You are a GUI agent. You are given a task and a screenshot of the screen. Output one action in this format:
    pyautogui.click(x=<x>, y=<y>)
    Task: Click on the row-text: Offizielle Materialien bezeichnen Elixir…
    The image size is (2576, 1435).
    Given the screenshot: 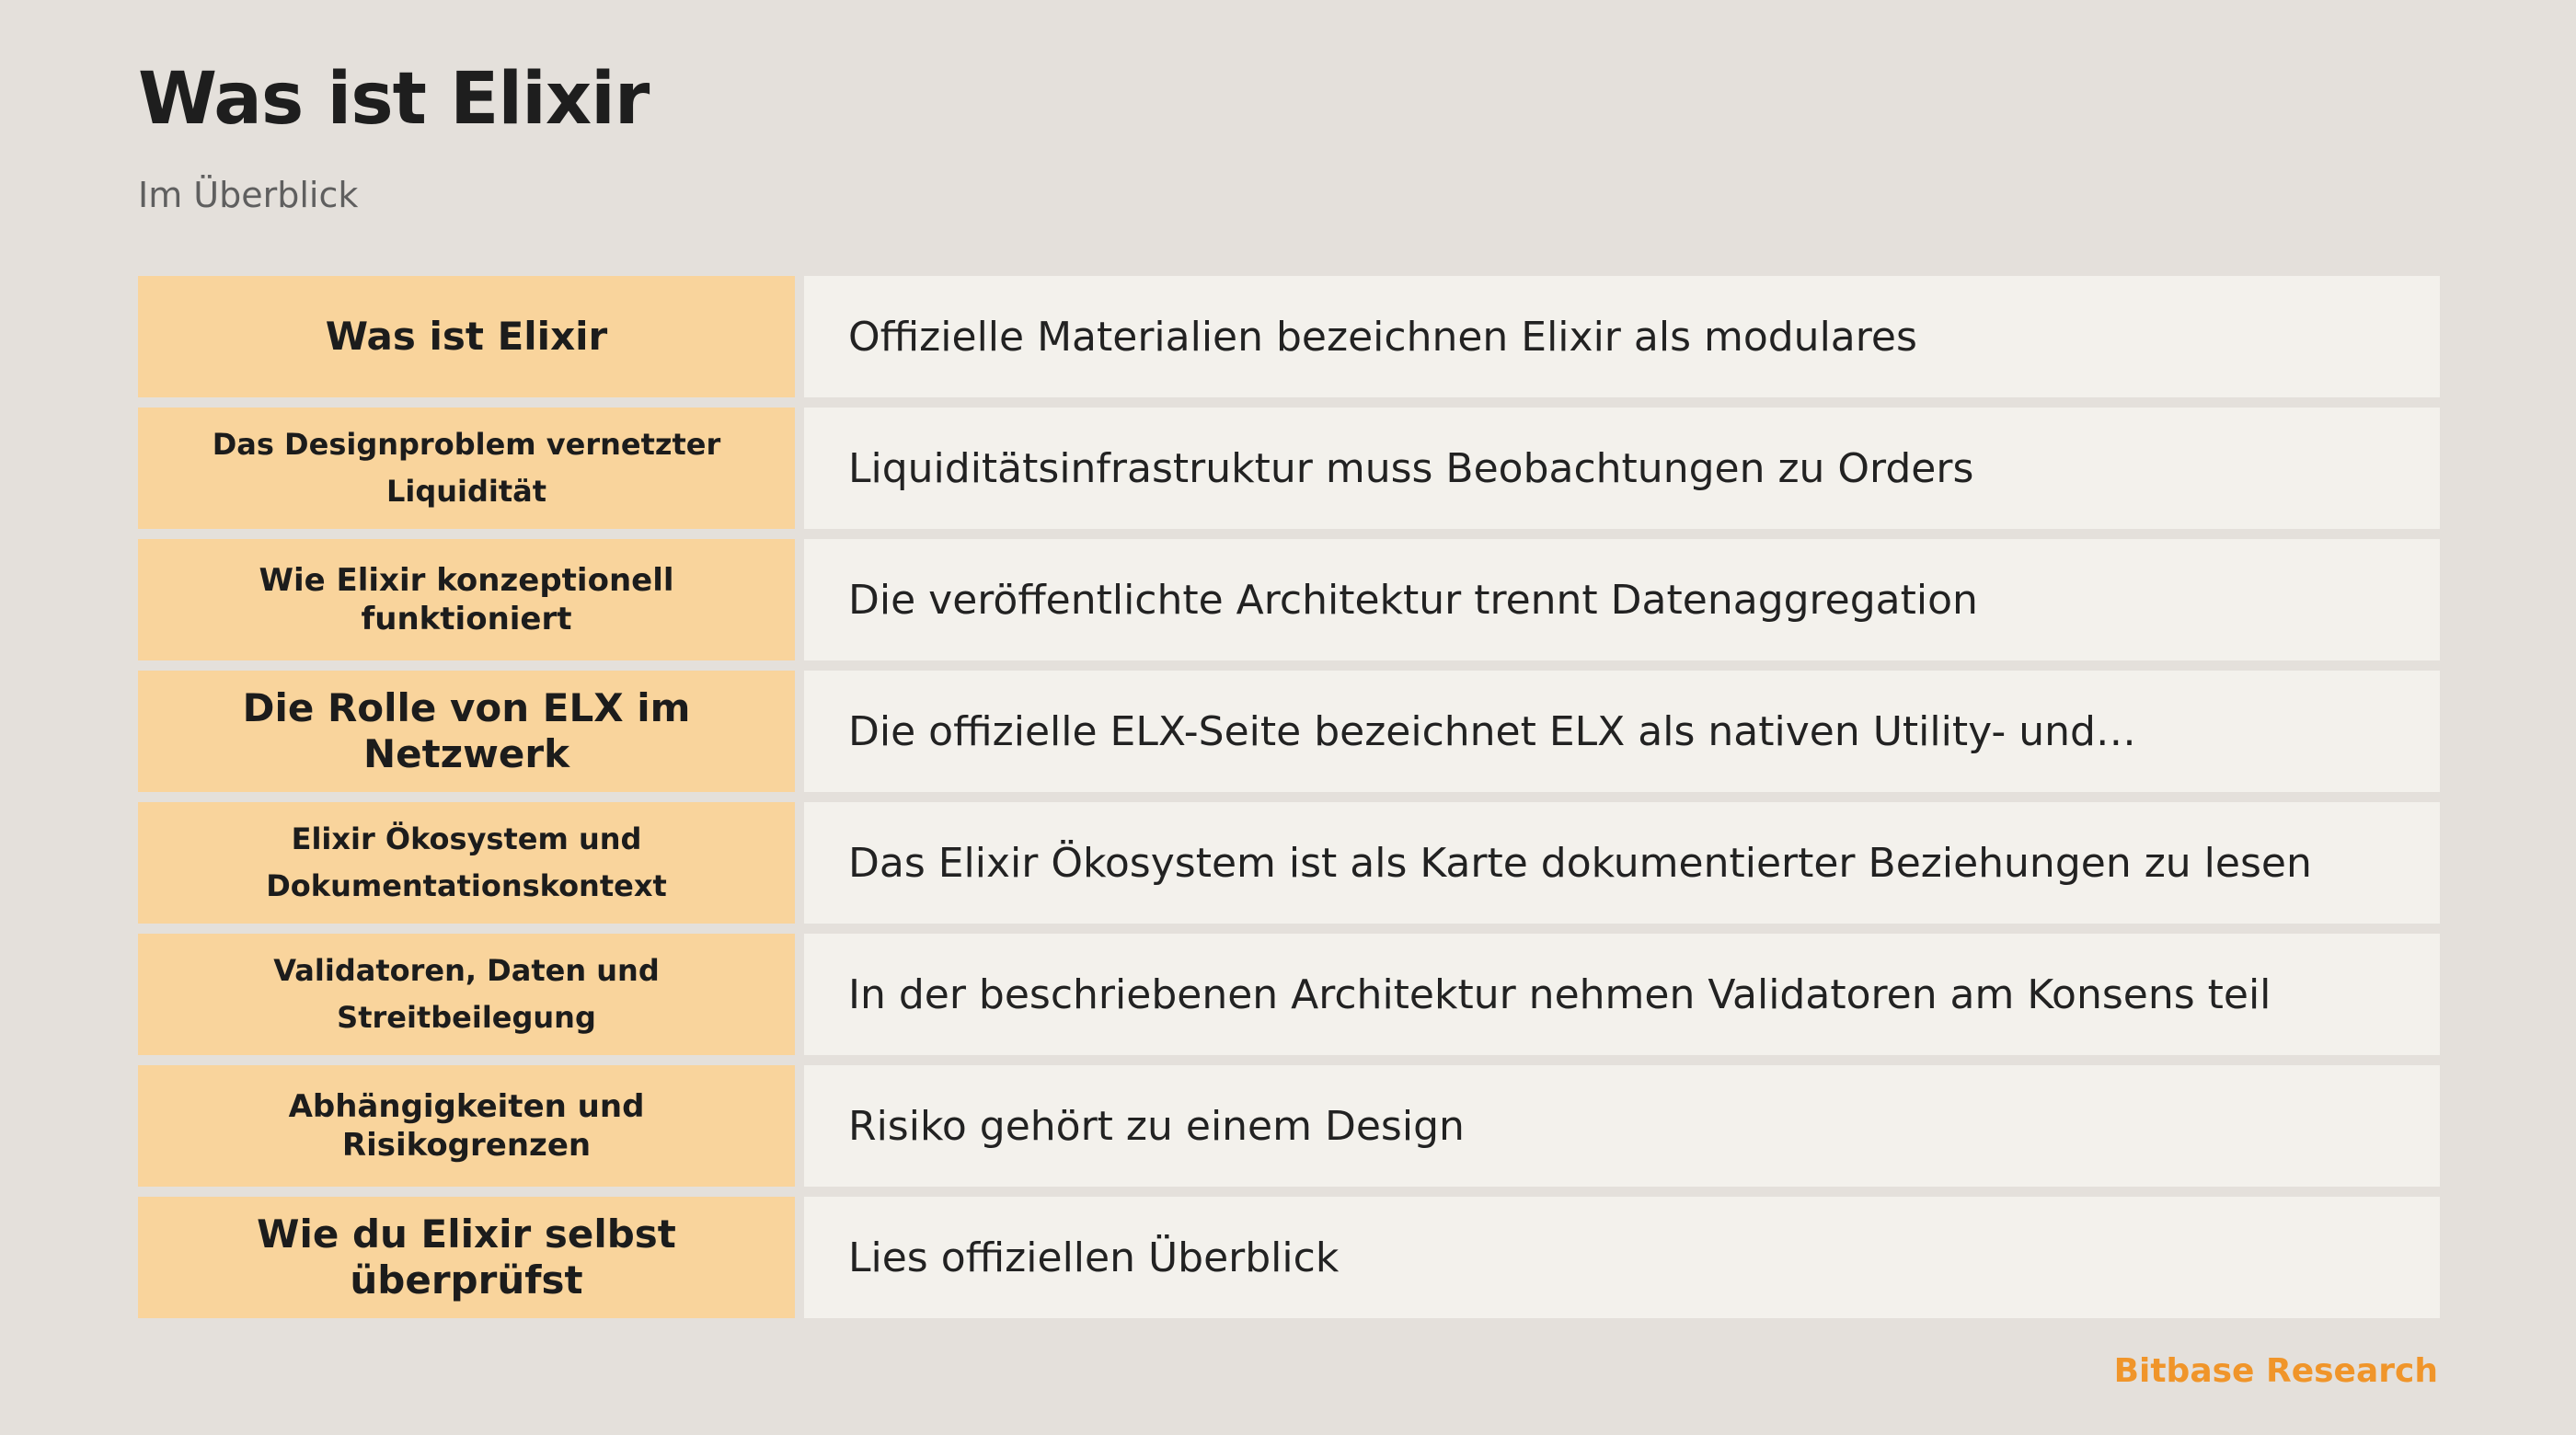 What is the action you would take?
    pyautogui.click(x=1622, y=336)
    